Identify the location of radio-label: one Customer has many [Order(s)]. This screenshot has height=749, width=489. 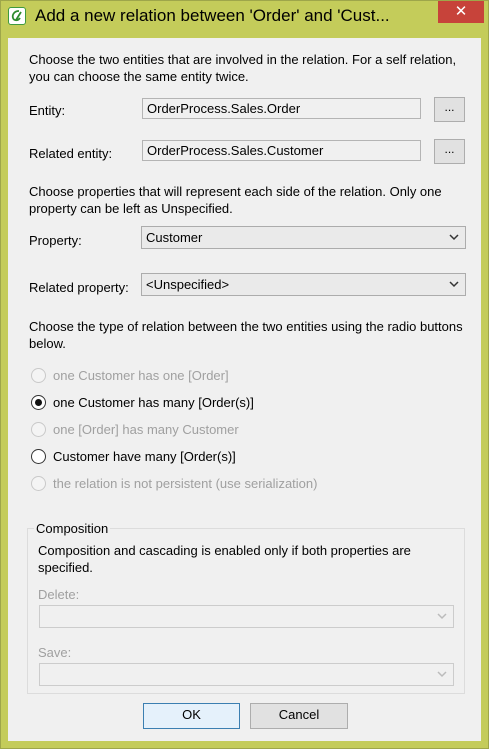
(153, 402).